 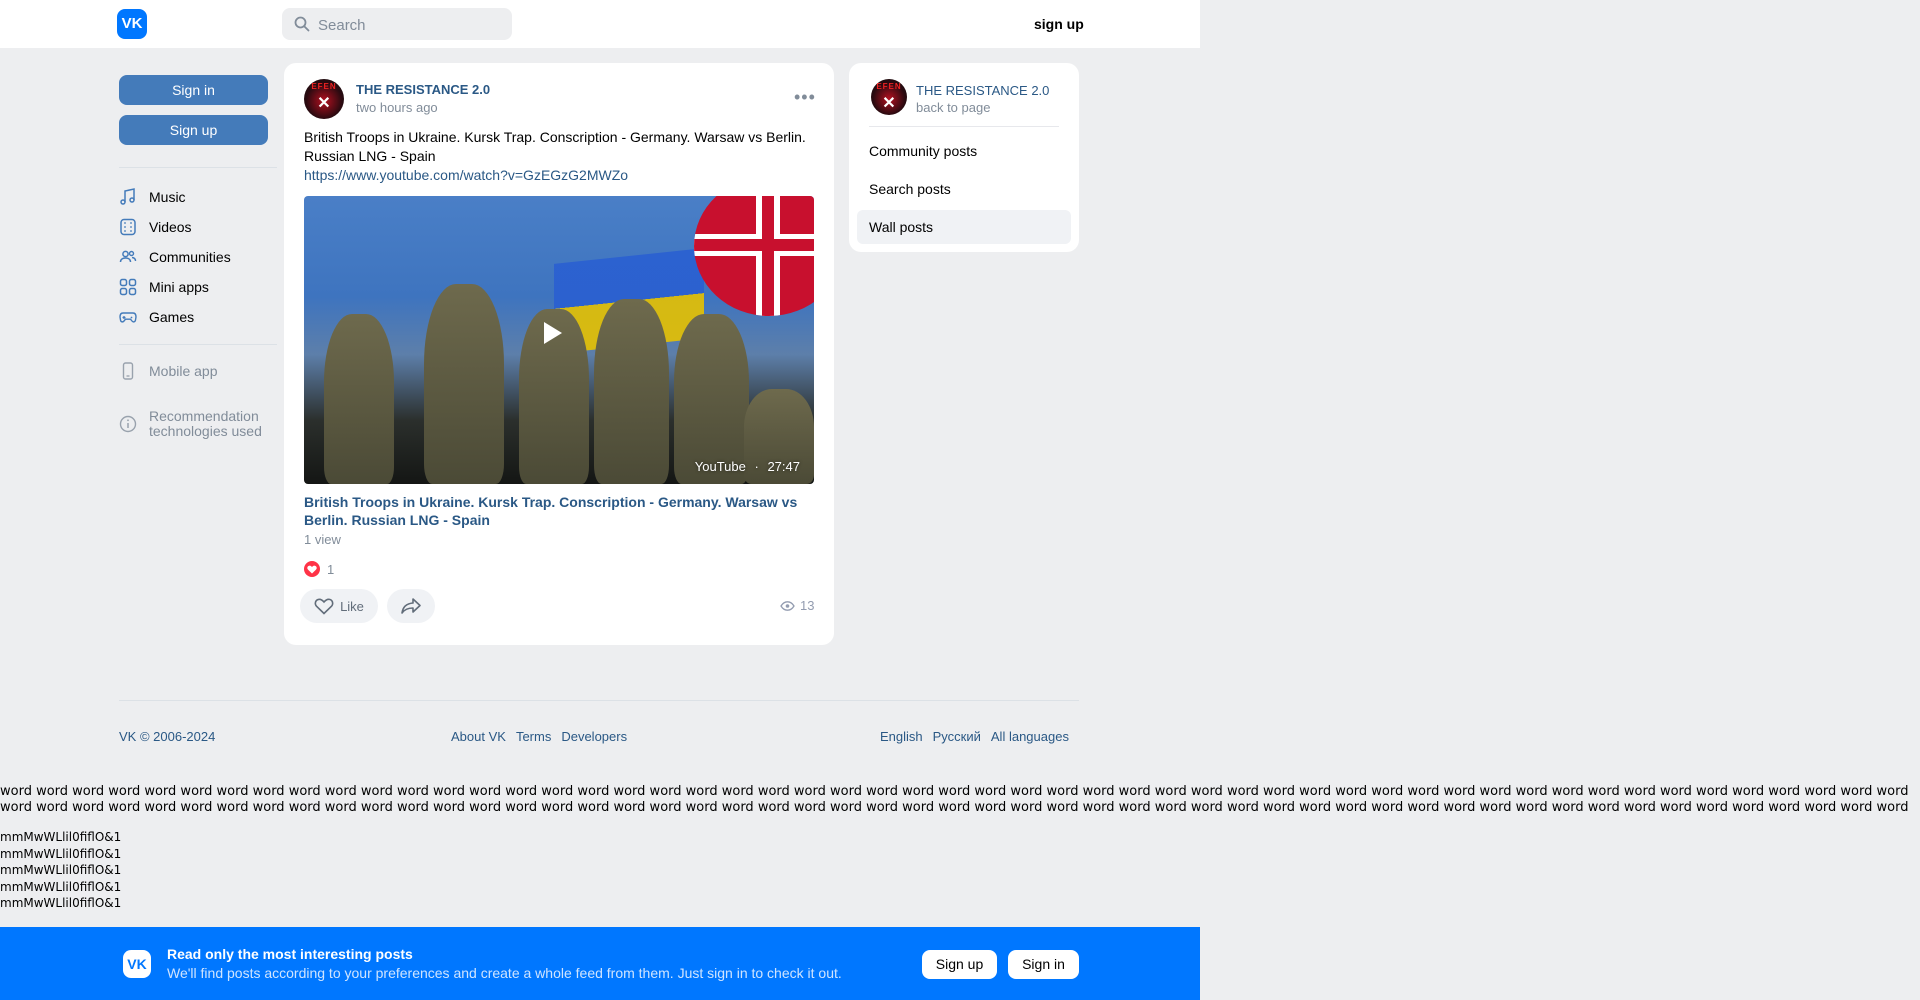 I want to click on users-icon, so click(x=128, y=257).